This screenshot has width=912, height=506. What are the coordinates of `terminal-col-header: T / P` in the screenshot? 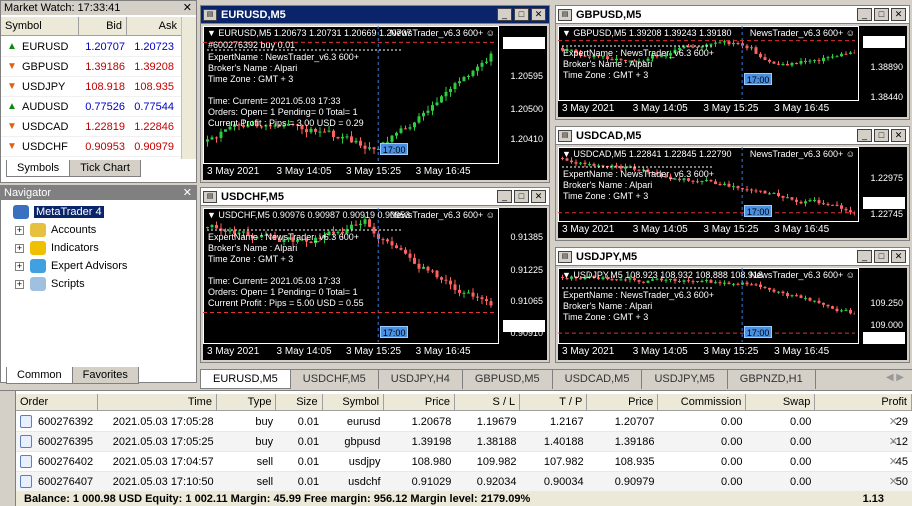 It's located at (554, 402).